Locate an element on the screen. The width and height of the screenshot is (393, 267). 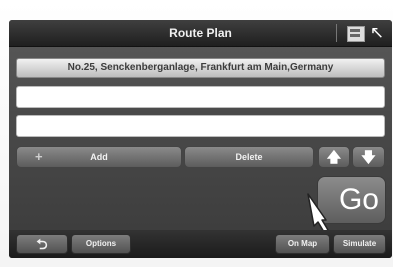
move-down-button: 🡇 is located at coordinates (368, 157).